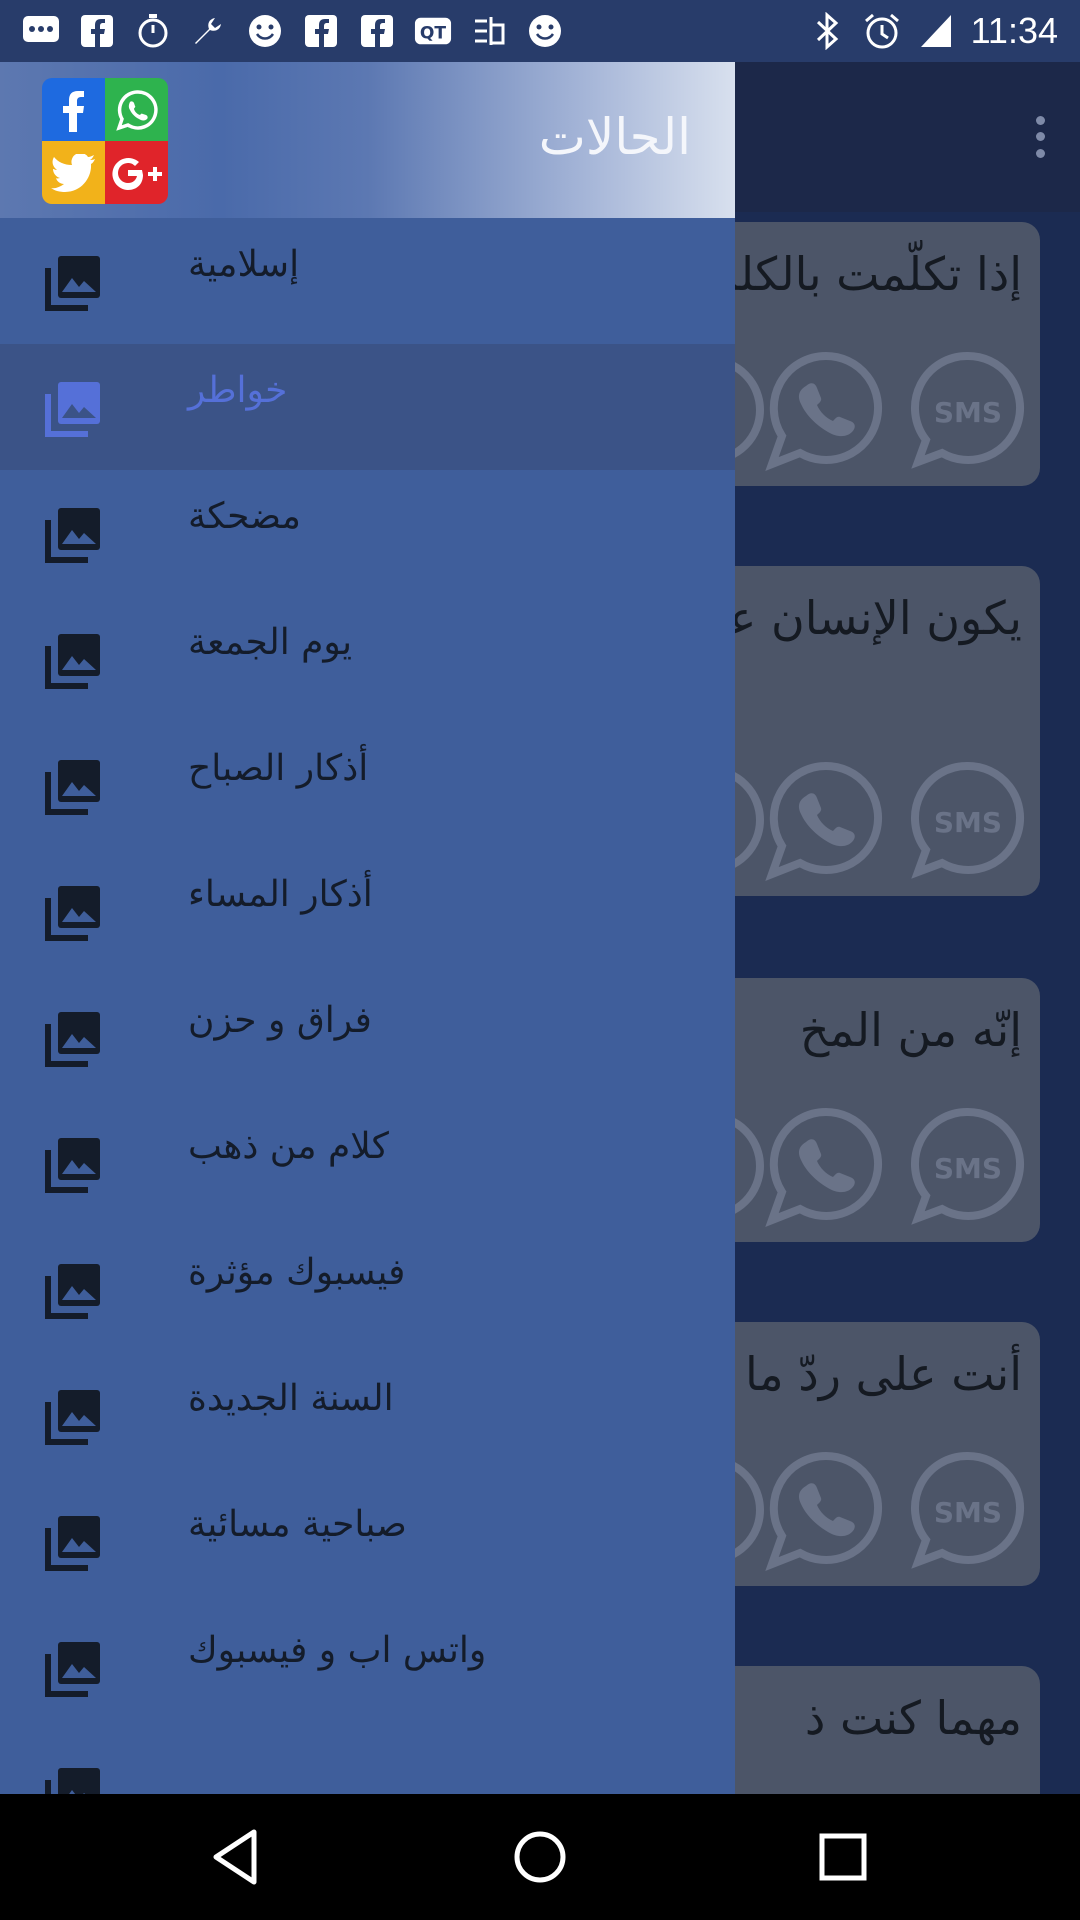 This screenshot has width=1080, height=1920. What do you see at coordinates (367, 1762) in the screenshot?
I see `drawer-item-partial` at bounding box center [367, 1762].